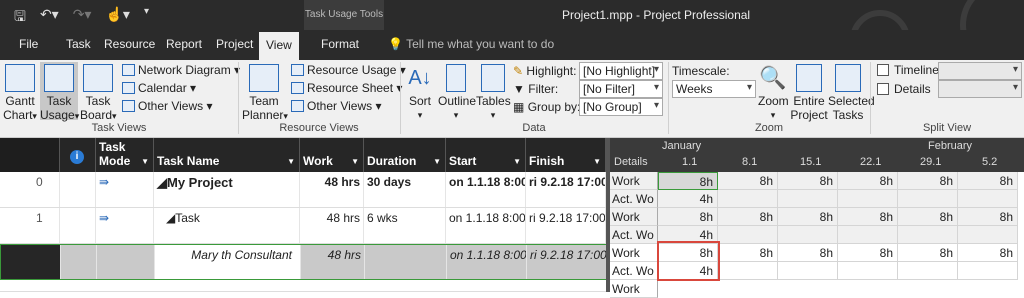 Image resolution: width=1024 pixels, height=298 pixels. I want to click on network-diagram-button: Network Diagram ▾, so click(181, 70).